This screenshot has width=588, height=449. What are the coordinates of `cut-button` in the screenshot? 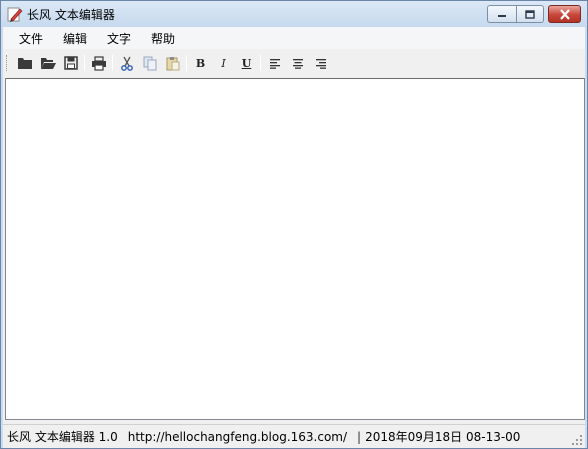 It's located at (126, 63).